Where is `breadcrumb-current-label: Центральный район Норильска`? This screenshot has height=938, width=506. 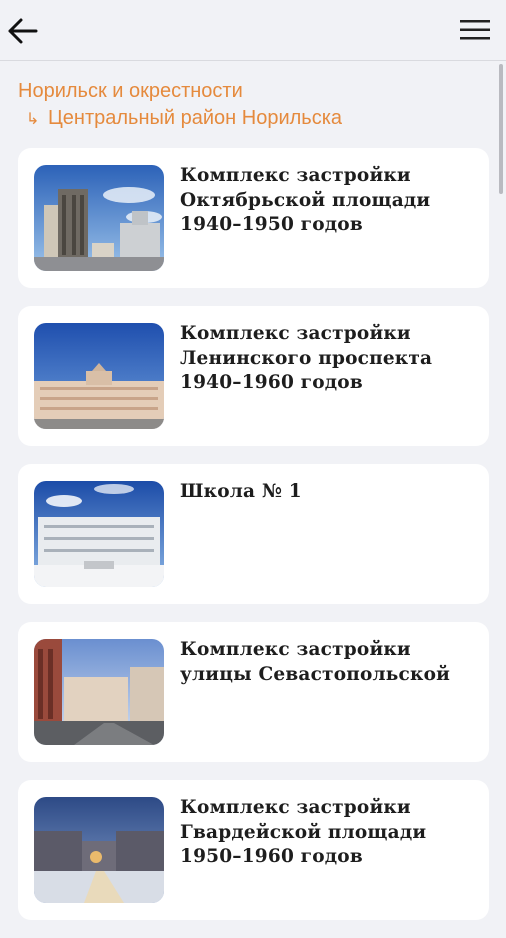
breadcrumb-current-label: Центральный район Норильска is located at coordinates (195, 118).